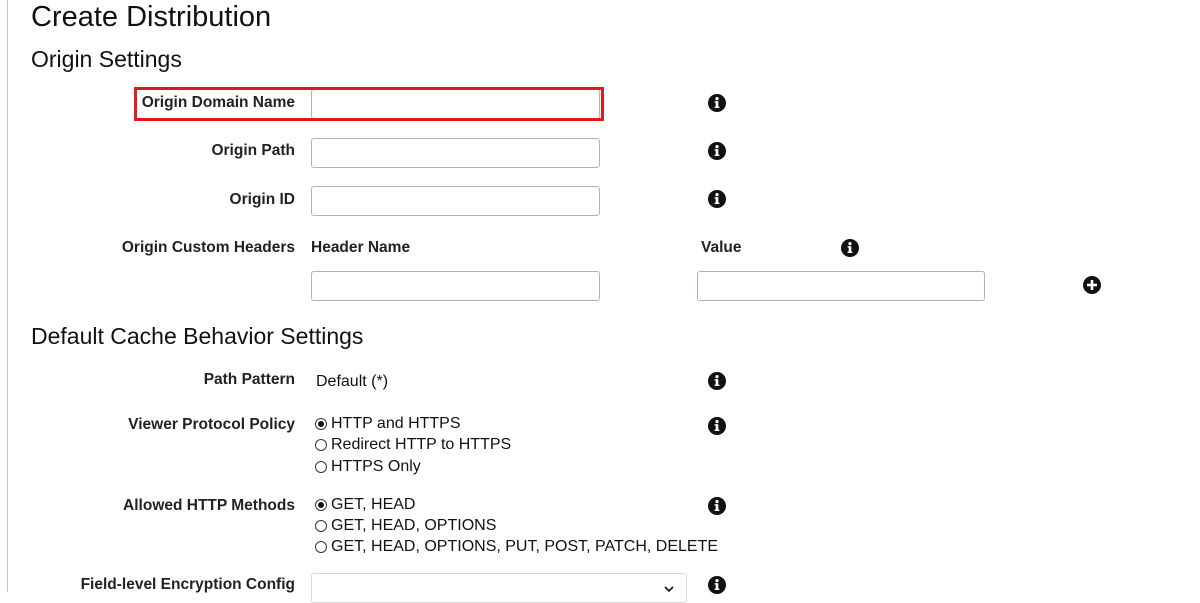 This screenshot has height=603, width=1200. I want to click on plus-circle-icon, so click(1092, 285).